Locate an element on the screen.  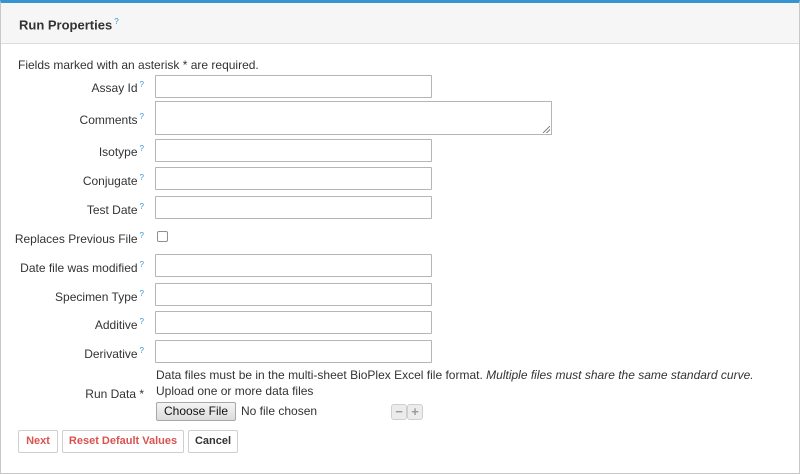
assay-id-label: Assay Id? is located at coordinates (117, 87).